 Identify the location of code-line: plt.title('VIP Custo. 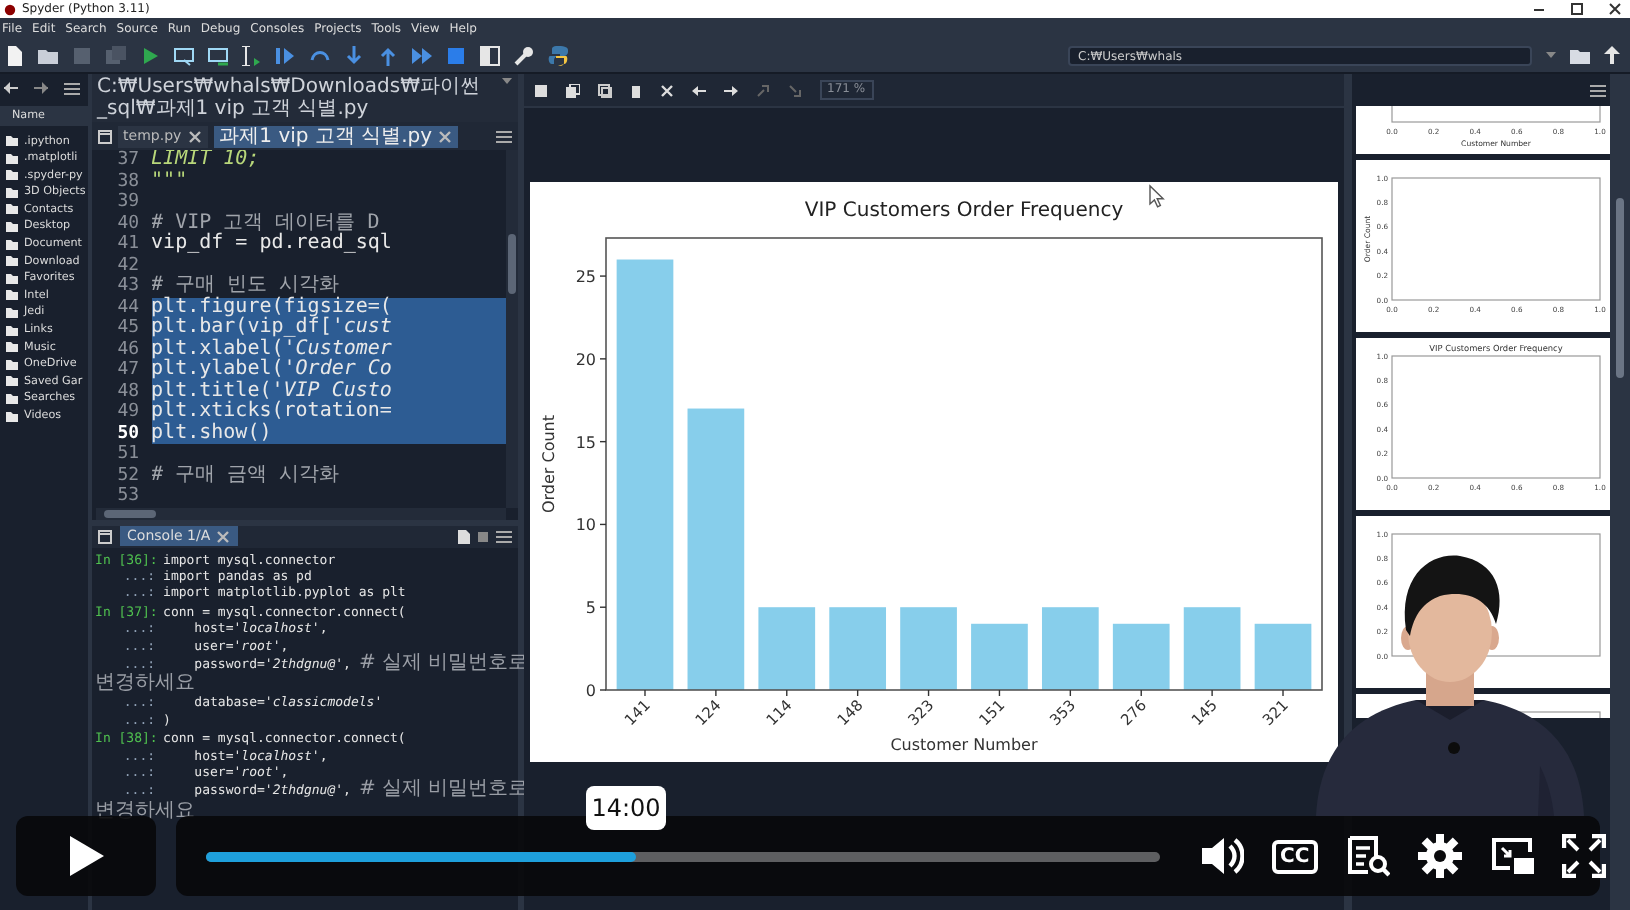
(271, 390).